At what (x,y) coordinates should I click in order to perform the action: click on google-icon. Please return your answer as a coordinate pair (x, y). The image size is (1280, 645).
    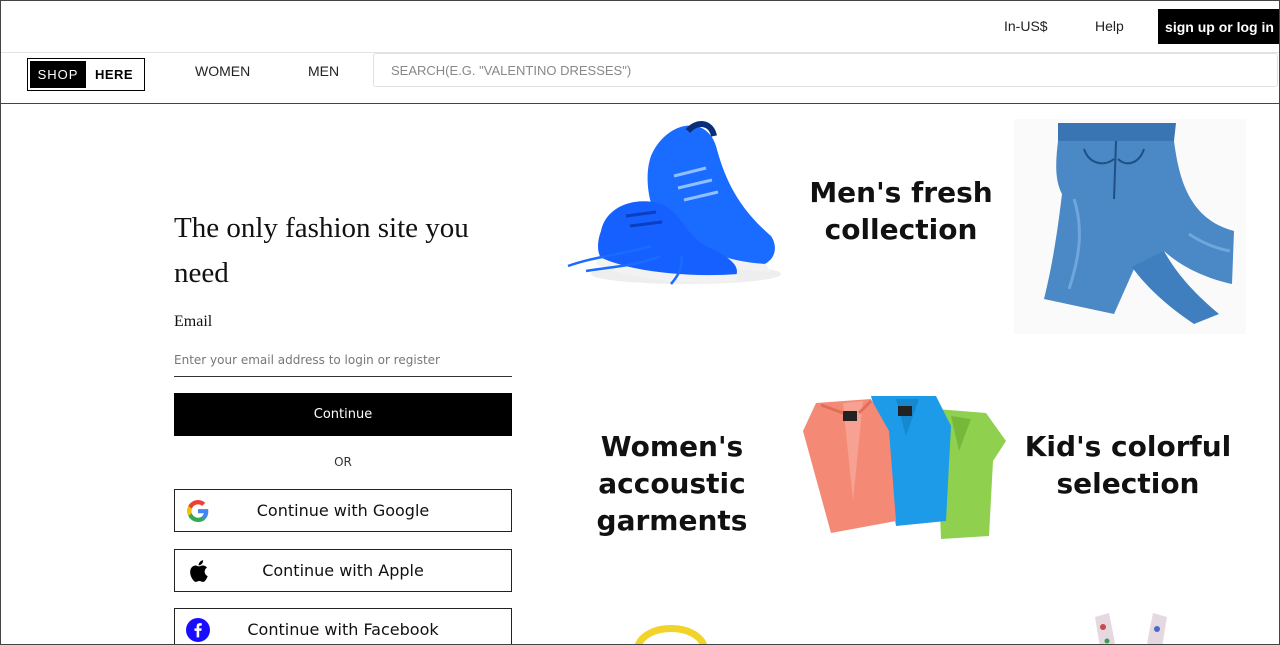
    Looking at the image, I should click on (198, 511).